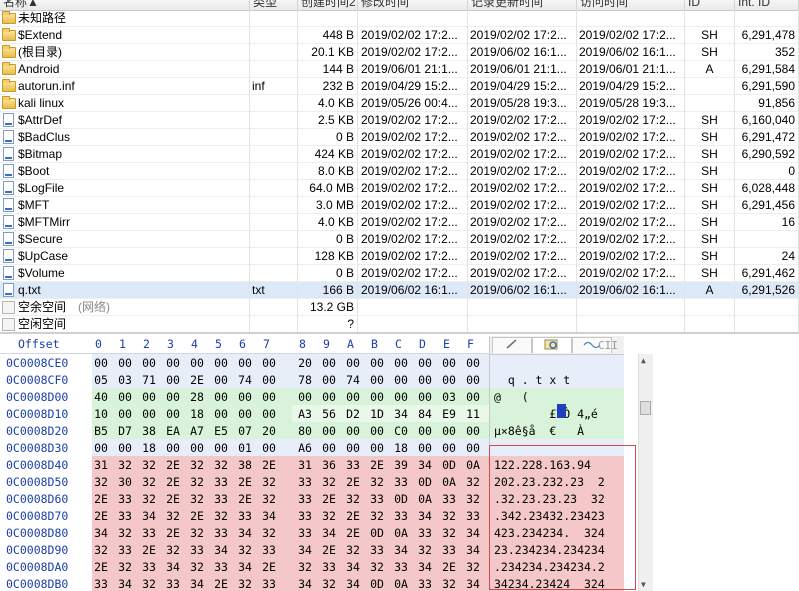 This screenshot has height=591, width=799. I want to click on hex-byte: A6, so click(305, 448).